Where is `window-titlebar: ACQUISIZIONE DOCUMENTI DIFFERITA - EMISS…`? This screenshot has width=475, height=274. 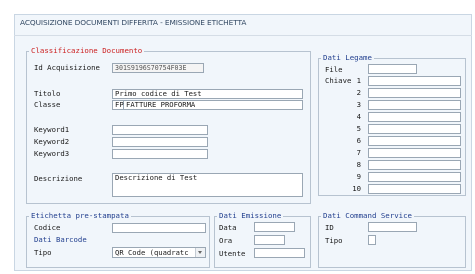 window-titlebar: ACQUISIZIONE DOCUMENTI DIFFERITA - EMISS… is located at coordinates (243, 25).